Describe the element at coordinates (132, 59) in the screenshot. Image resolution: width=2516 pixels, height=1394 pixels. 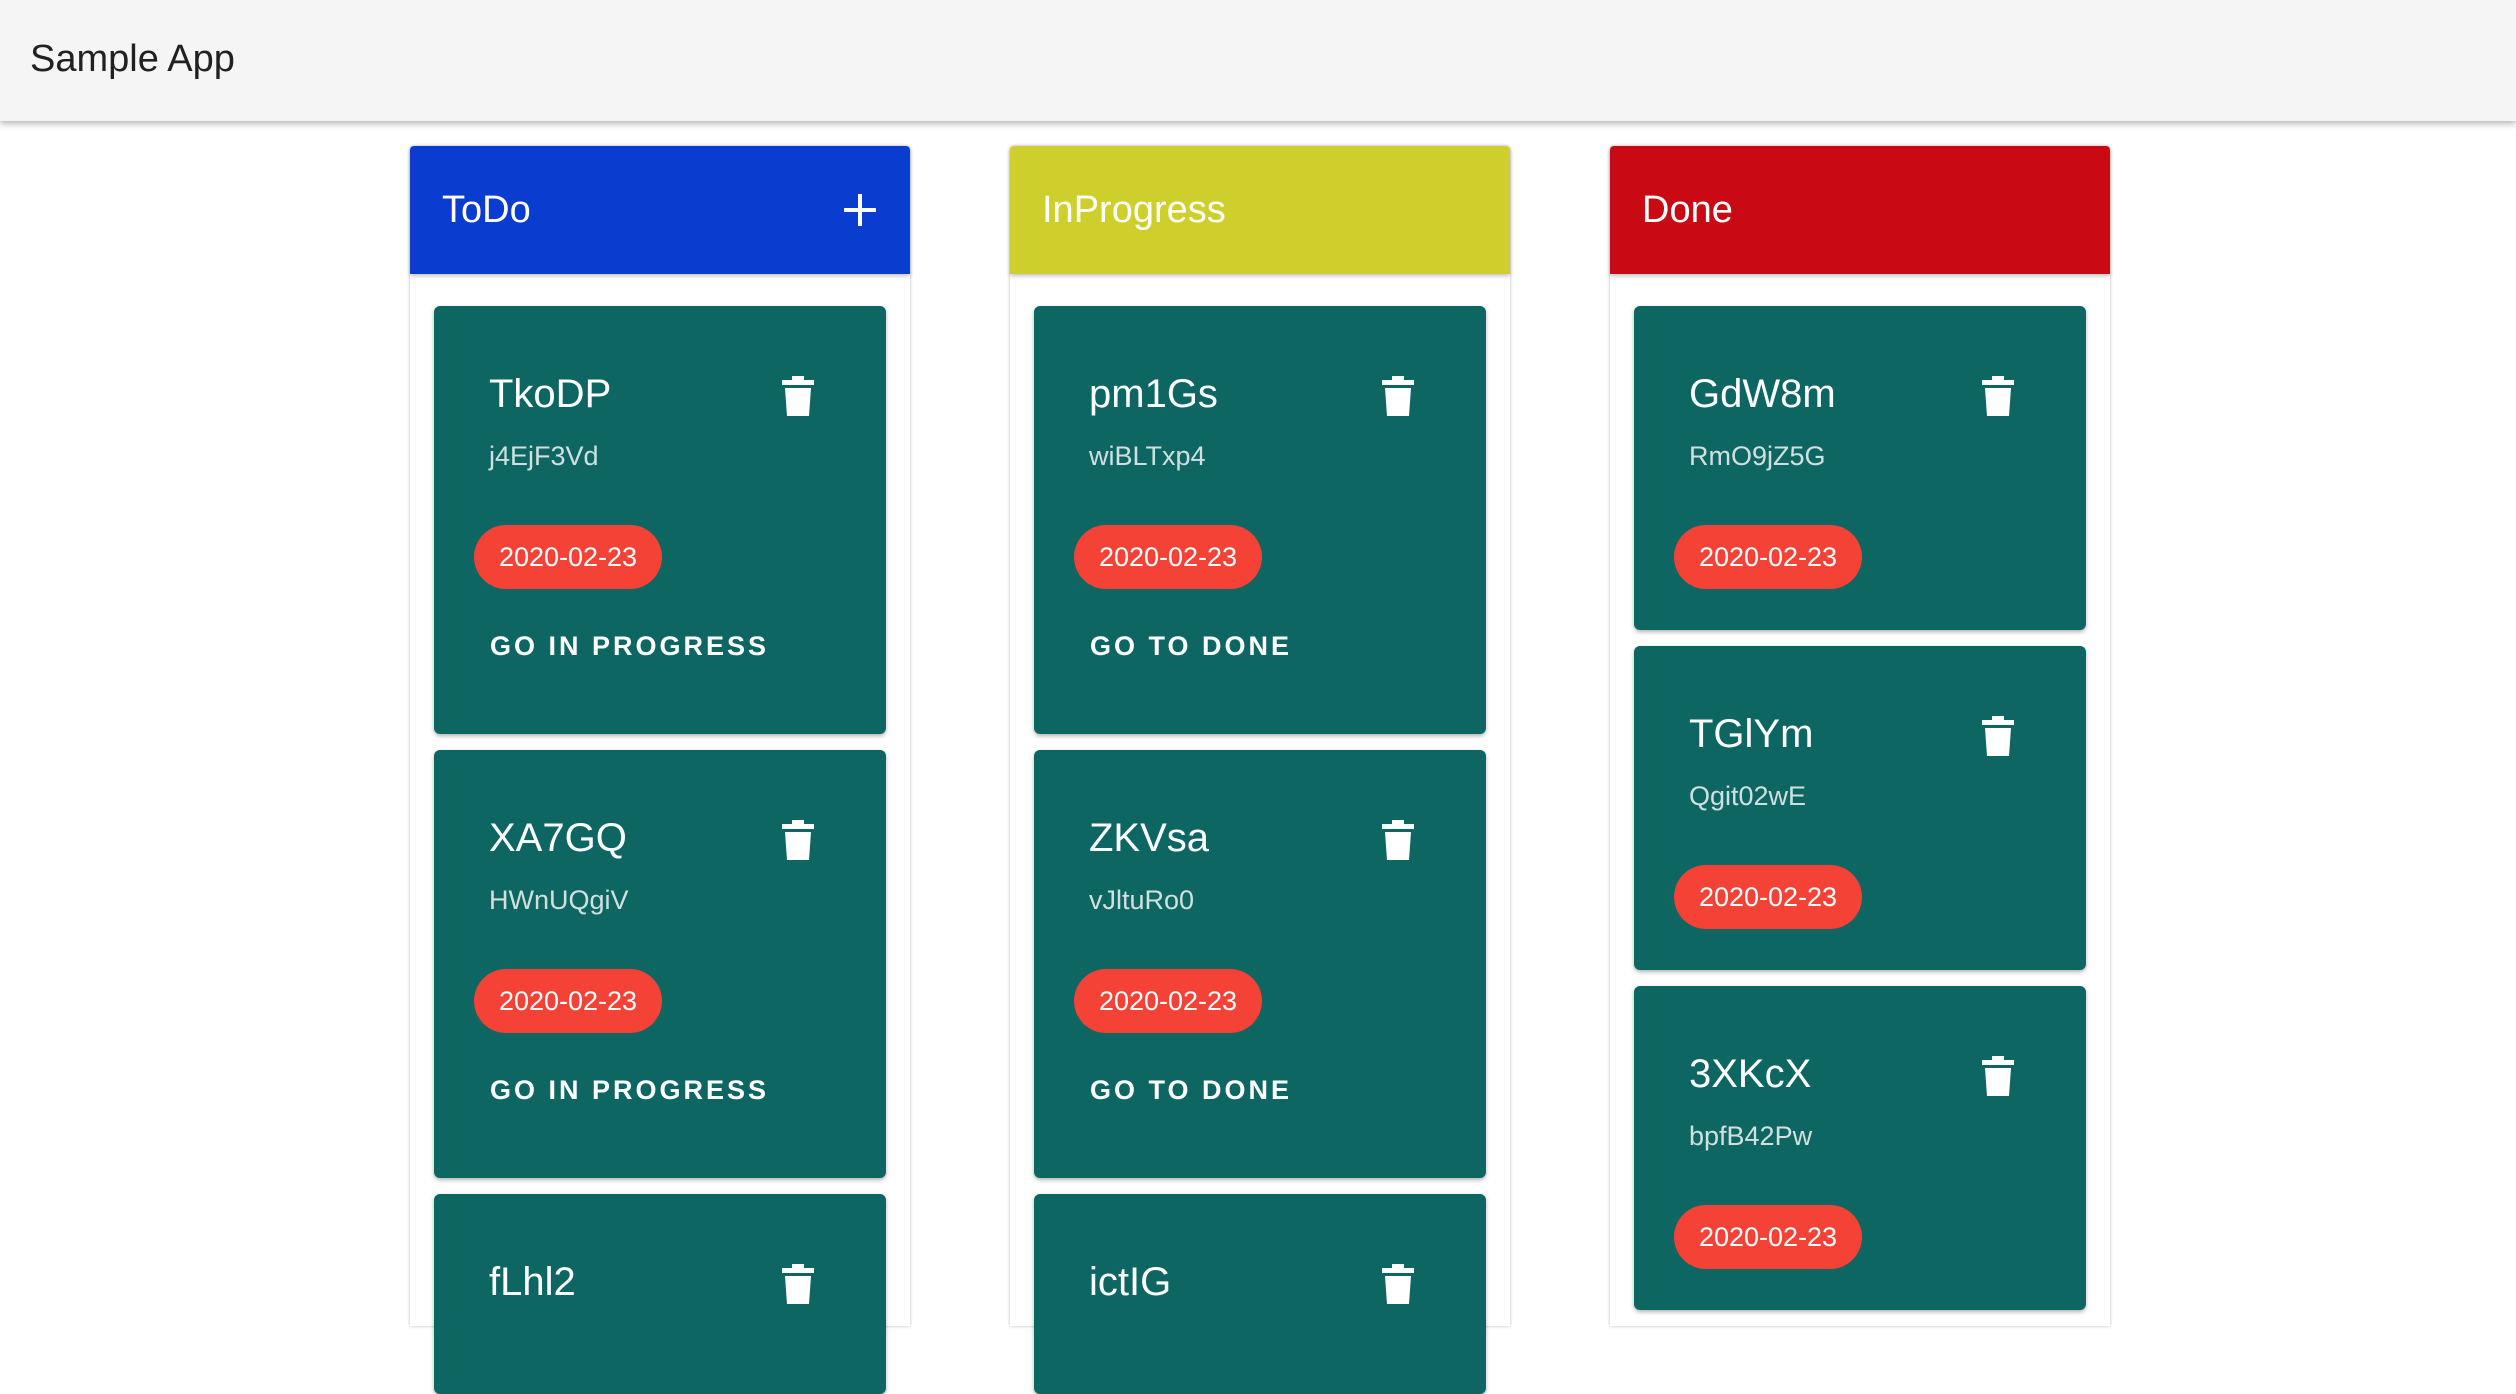
I see `app-title: Sample App` at that location.